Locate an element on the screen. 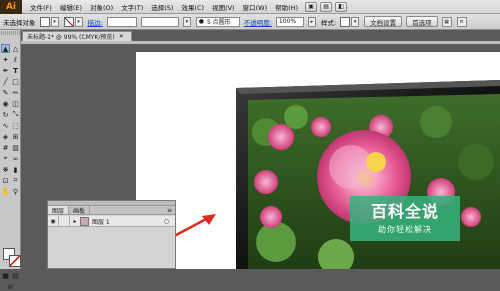 The width and height of the screenshot is (500, 291). symbol-sprayer-icon: ❋ is located at coordinates (5, 169).